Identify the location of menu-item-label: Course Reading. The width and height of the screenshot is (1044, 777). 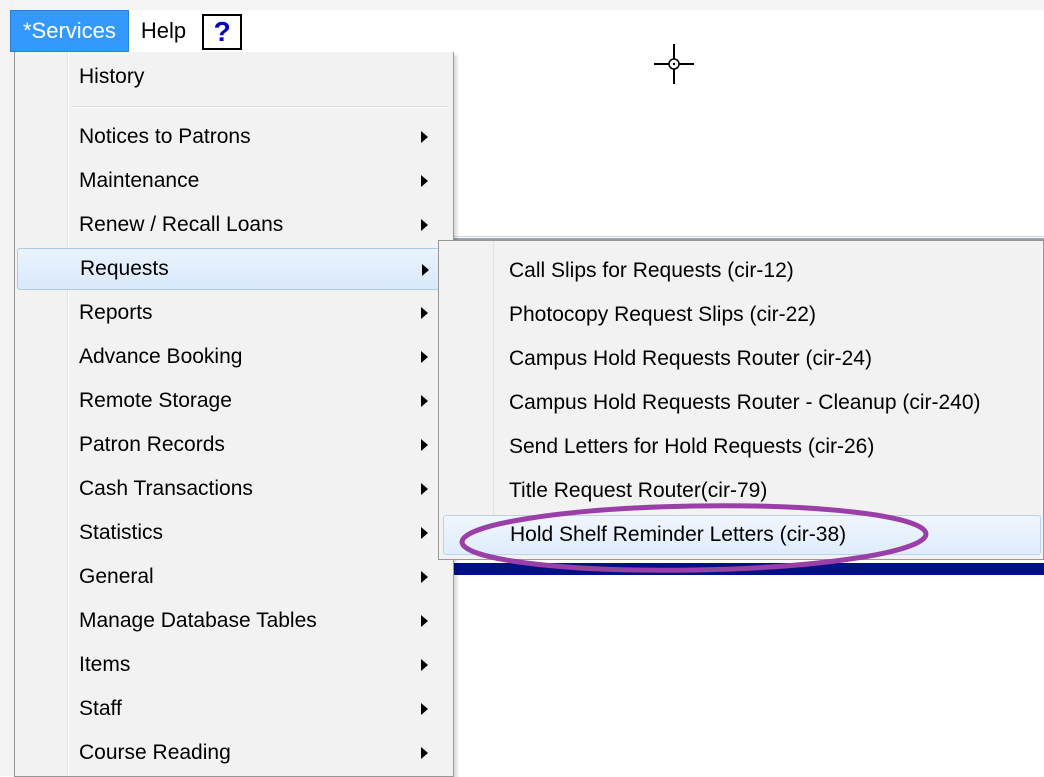
(155, 752).